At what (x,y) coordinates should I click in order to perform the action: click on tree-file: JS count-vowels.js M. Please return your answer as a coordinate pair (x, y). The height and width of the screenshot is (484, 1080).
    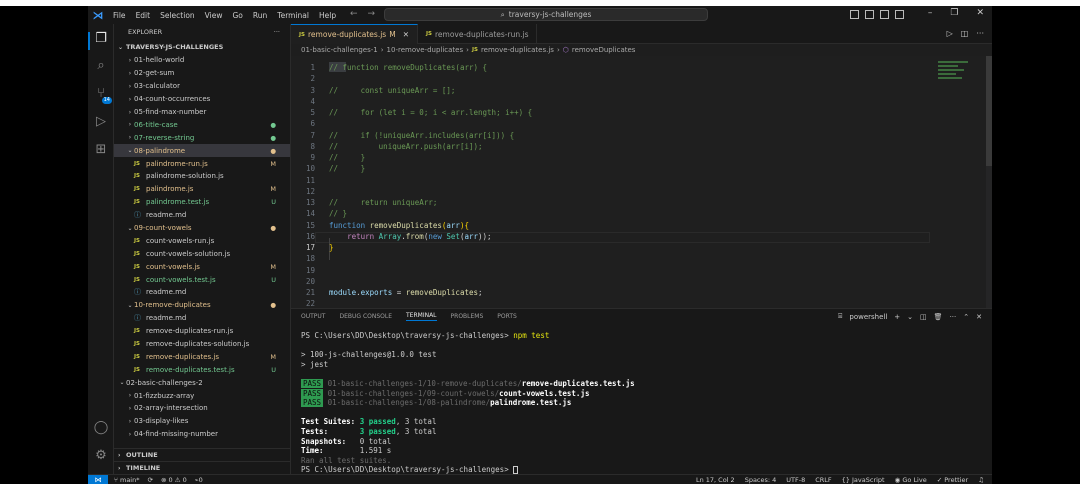
    Looking at the image, I should click on (202, 266).